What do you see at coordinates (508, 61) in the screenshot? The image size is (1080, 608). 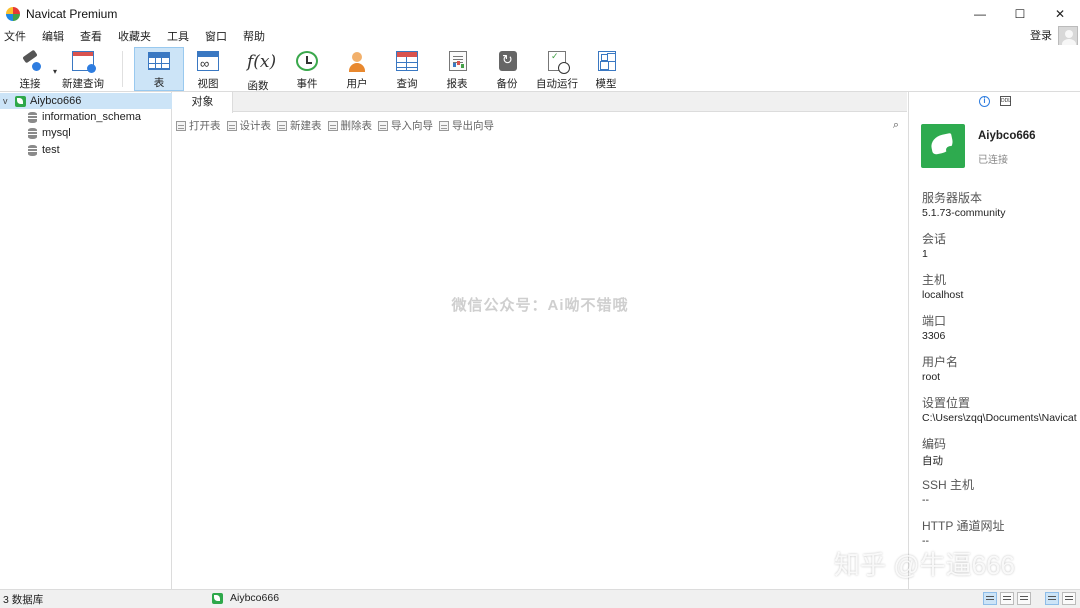 I see `backup-icon` at bounding box center [508, 61].